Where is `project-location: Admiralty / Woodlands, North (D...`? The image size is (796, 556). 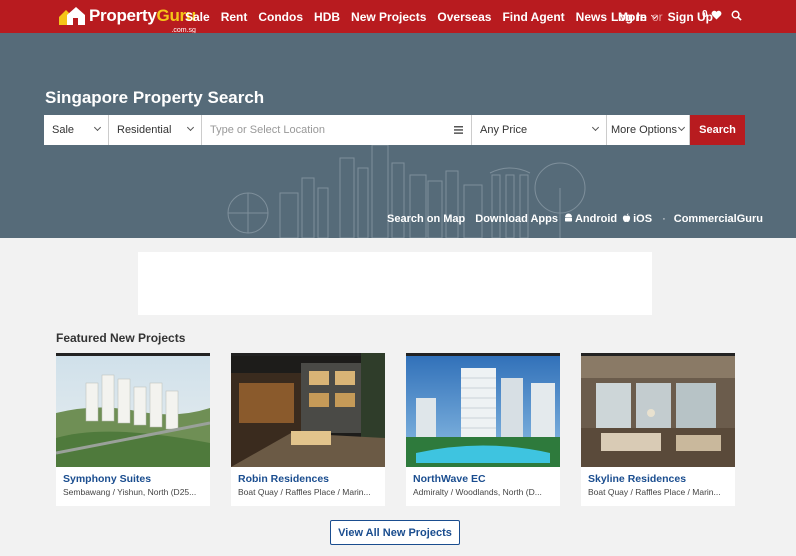 project-location: Admiralty / Woodlands, North (D... is located at coordinates (477, 492).